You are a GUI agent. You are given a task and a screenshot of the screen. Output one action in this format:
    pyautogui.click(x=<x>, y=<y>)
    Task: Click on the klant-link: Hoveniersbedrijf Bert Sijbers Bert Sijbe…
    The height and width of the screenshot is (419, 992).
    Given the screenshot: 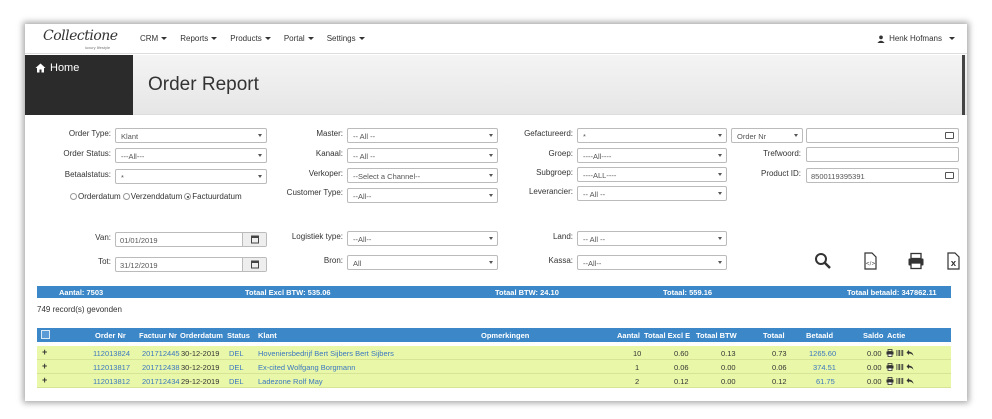 What is the action you would take?
    pyautogui.click(x=326, y=353)
    